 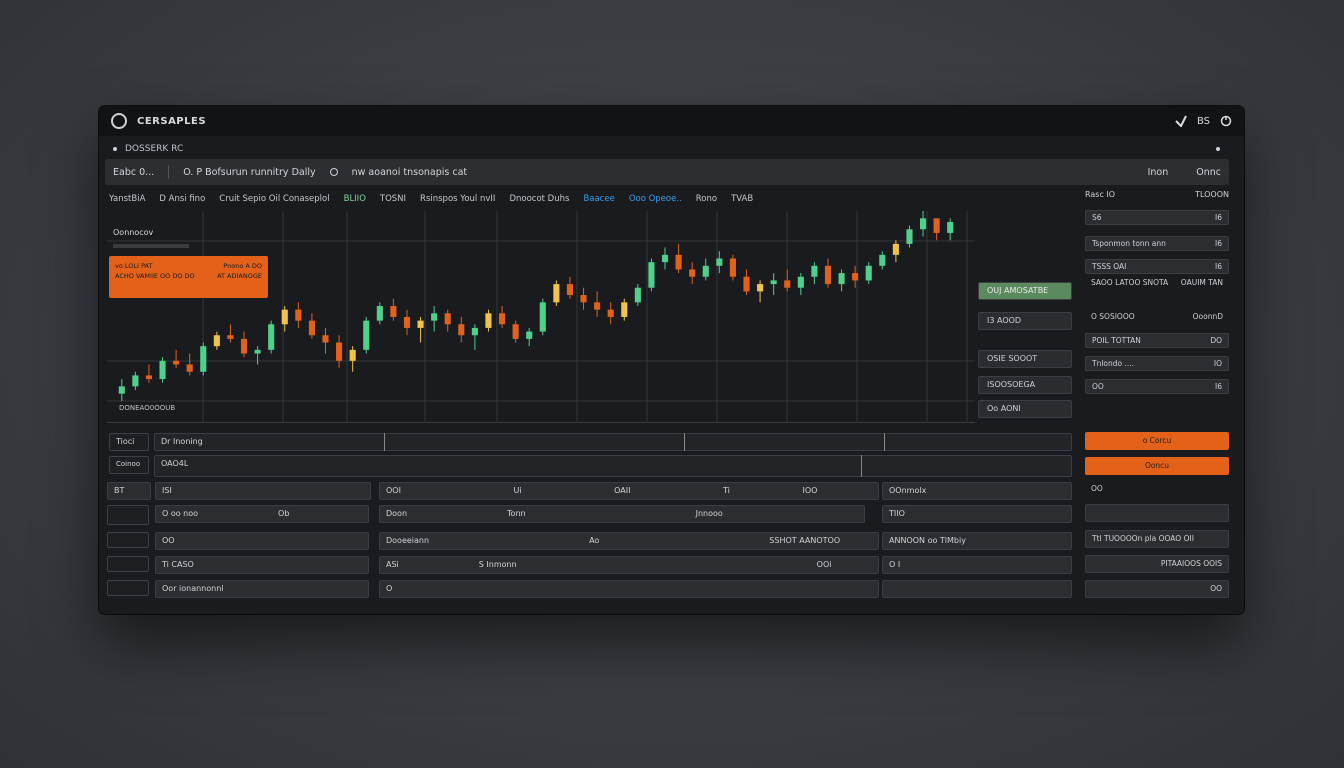 What do you see at coordinates (155, 276) in the screenshot?
I see `alert-cell: ACHO VAMIIE OO DO DO` at bounding box center [155, 276].